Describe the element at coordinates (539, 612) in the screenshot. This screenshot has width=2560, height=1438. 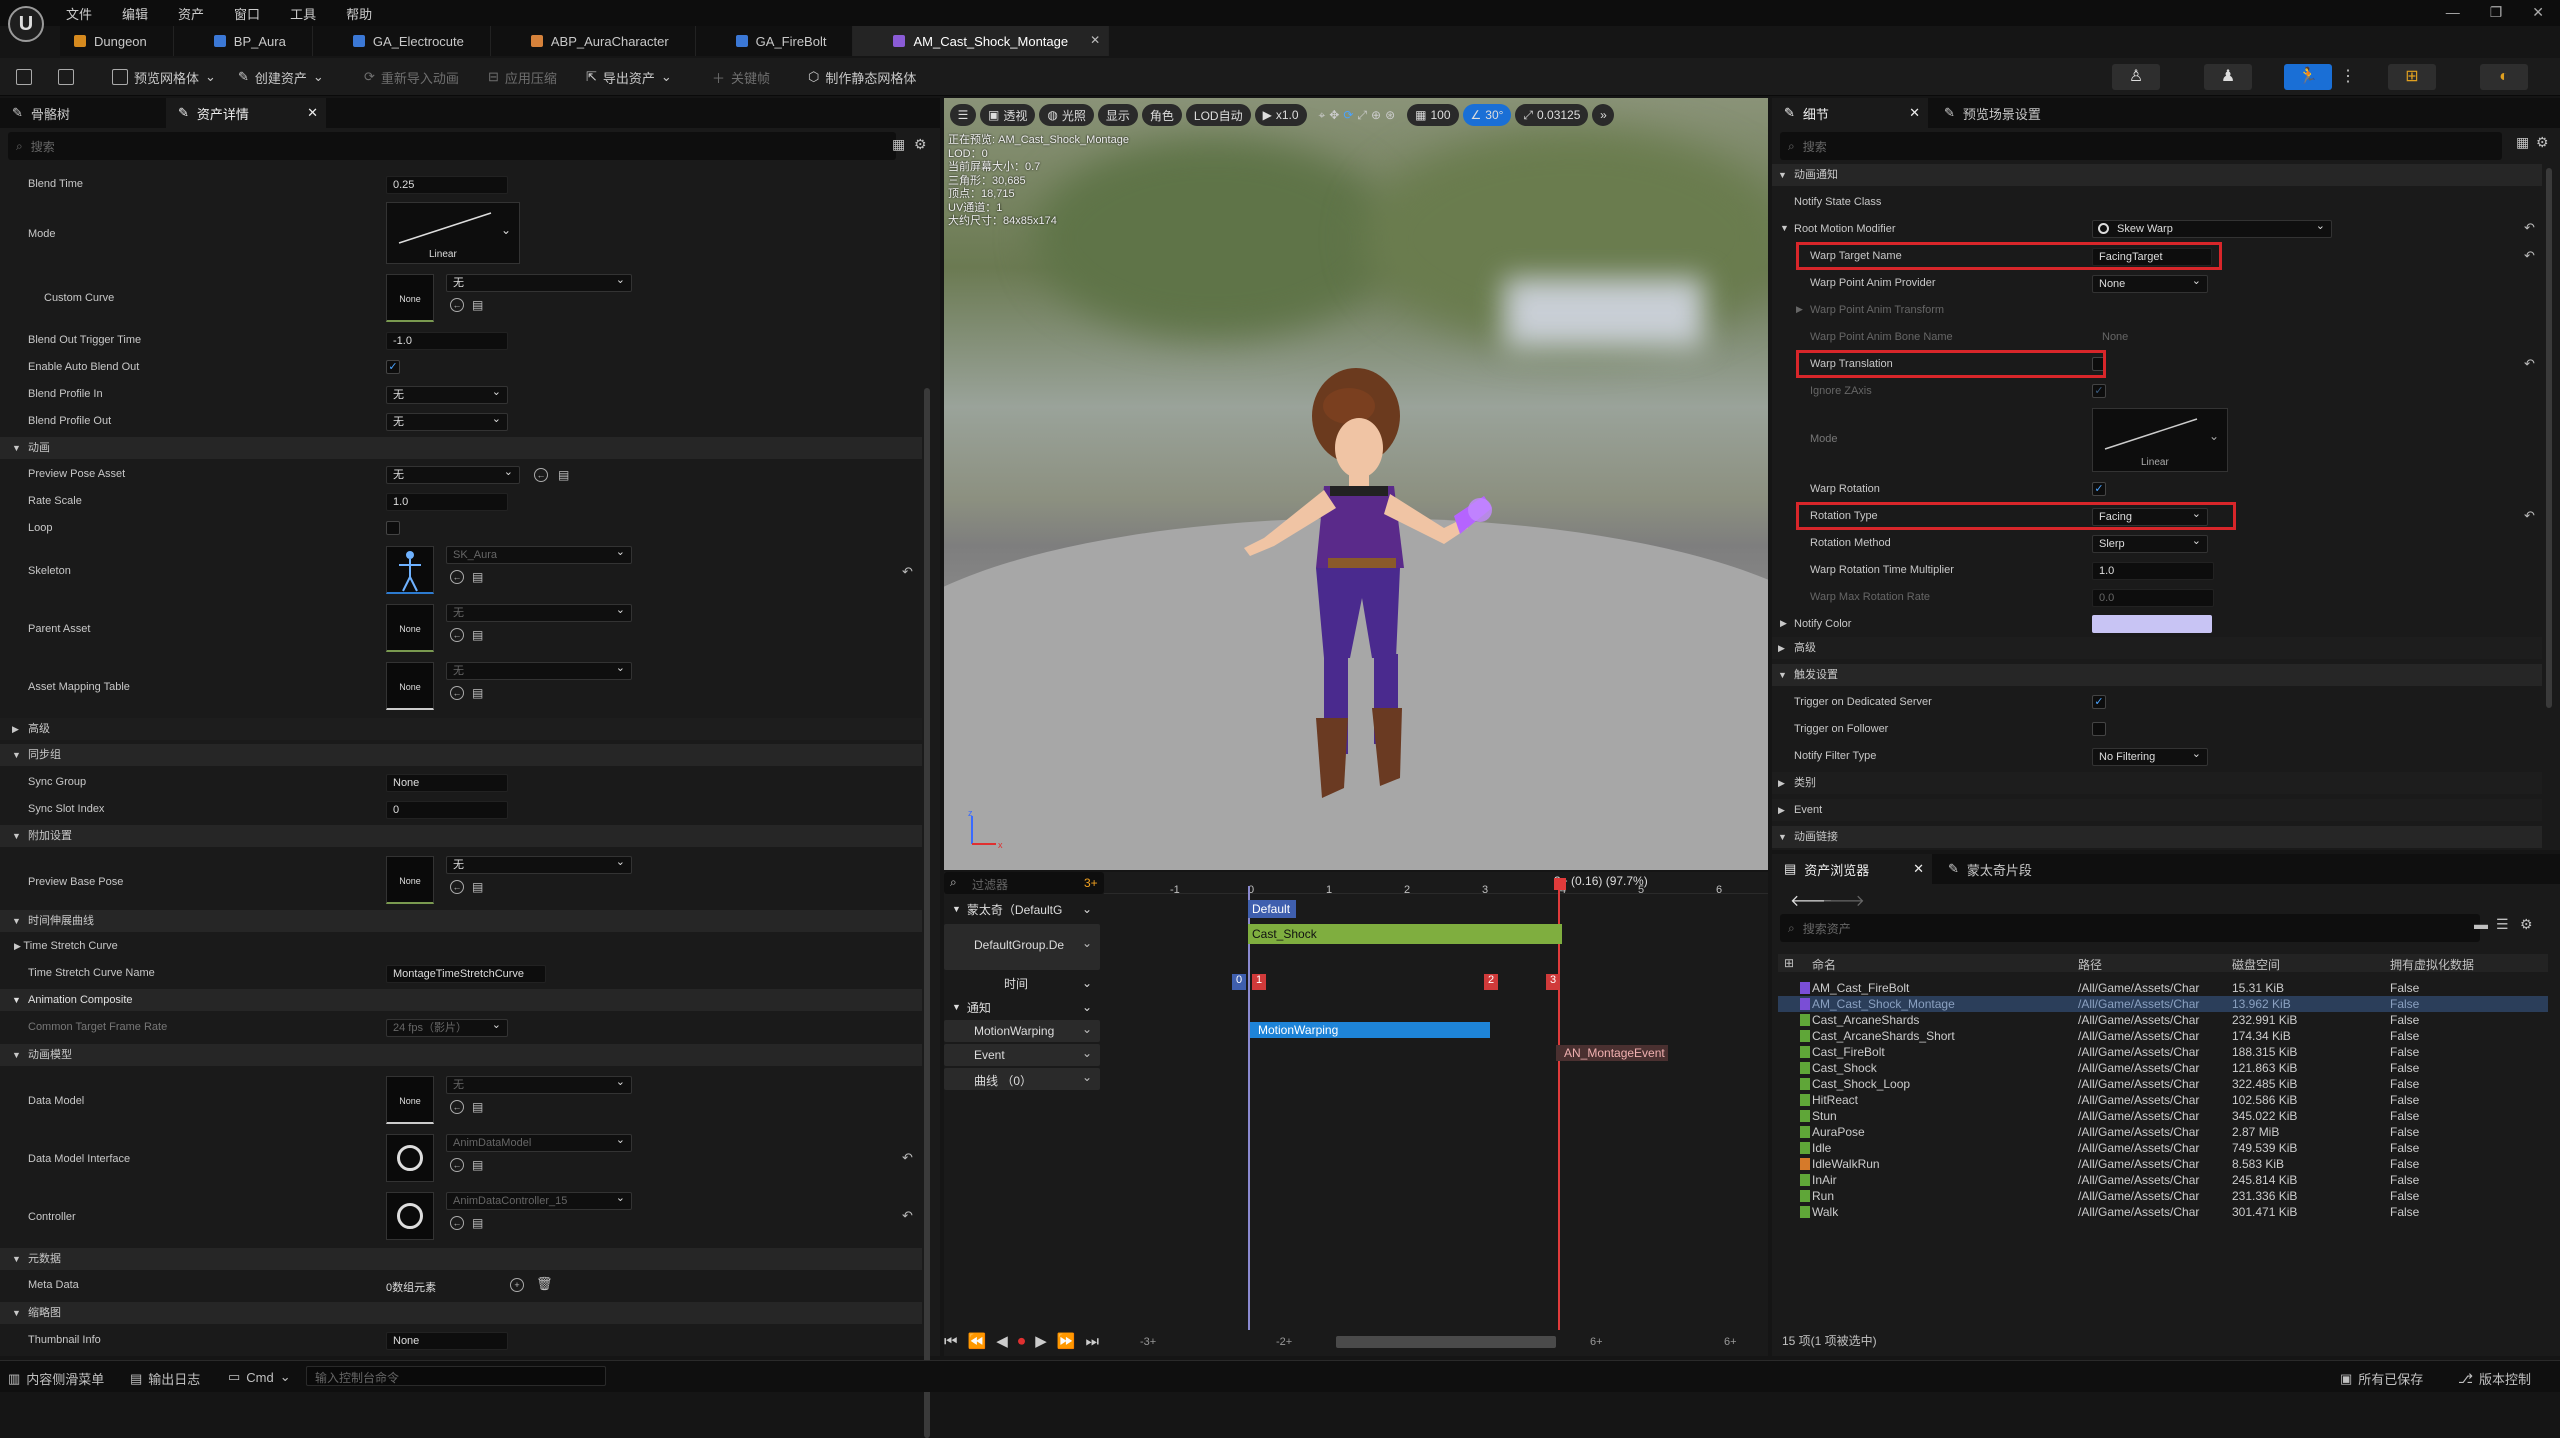
I see `parent-asset-dropdown: 无` at that location.